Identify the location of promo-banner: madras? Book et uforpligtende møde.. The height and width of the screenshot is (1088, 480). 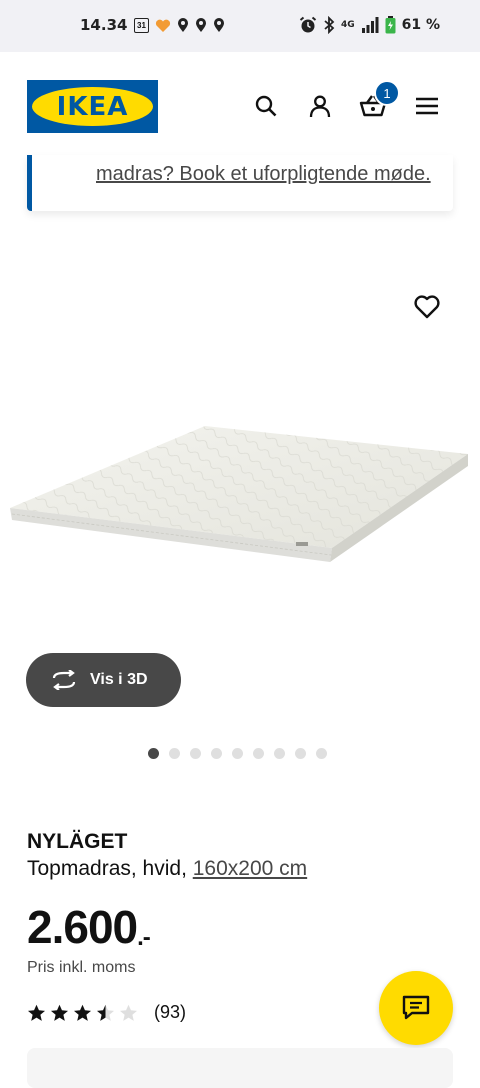
(240, 183).